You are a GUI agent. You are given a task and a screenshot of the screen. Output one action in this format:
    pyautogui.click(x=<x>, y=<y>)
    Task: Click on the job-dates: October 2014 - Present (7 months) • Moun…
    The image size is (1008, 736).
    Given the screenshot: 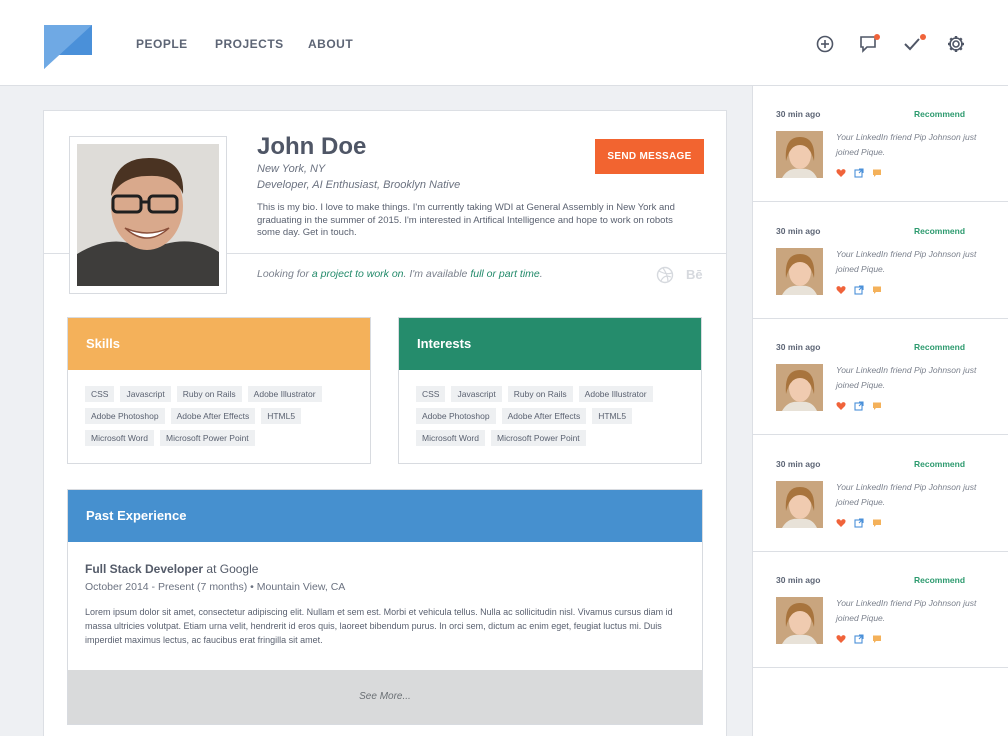 What is the action you would take?
    pyautogui.click(x=215, y=587)
    